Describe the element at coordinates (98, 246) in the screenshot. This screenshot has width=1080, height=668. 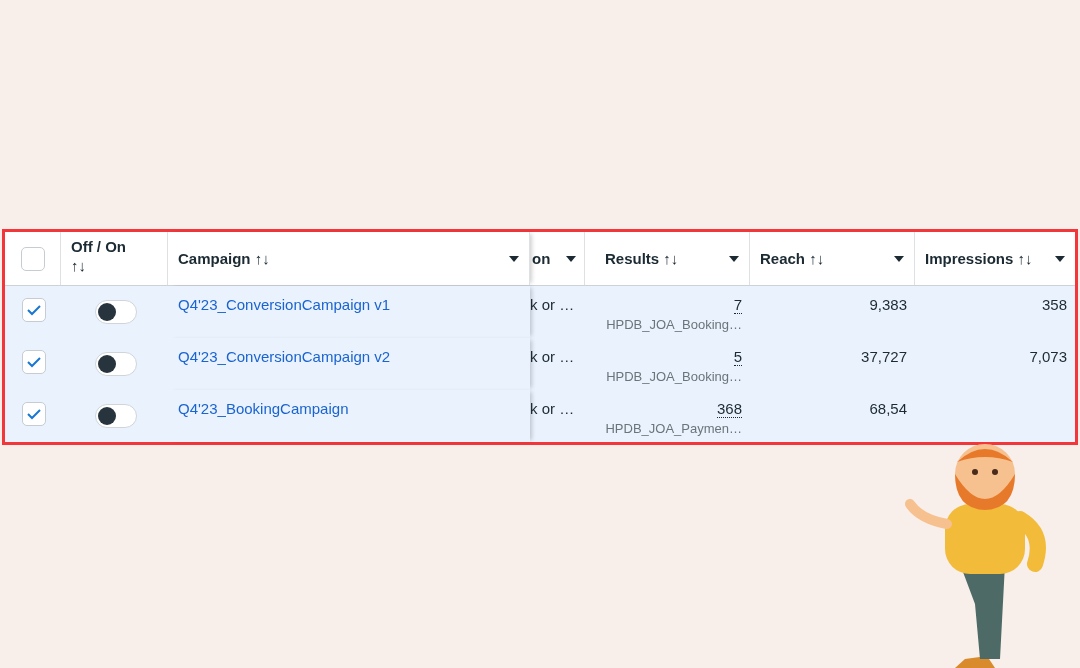
I see `column-header: Off / On` at that location.